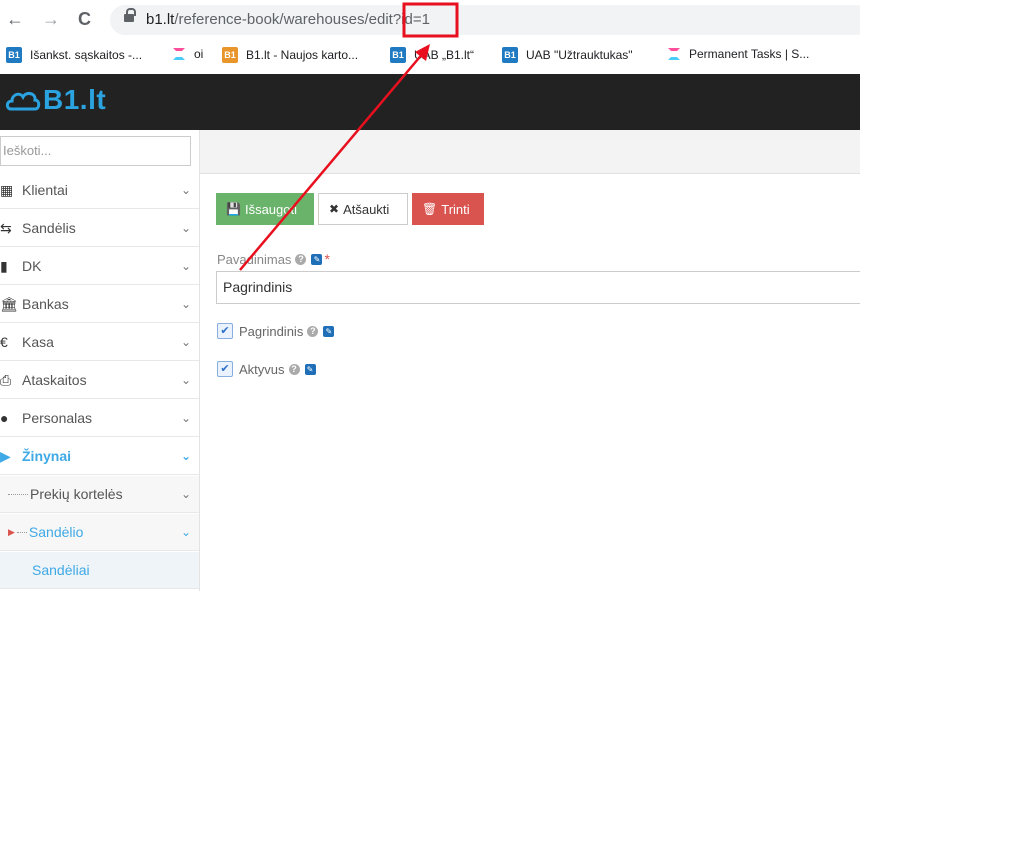 This screenshot has width=1027, height=868. Describe the element at coordinates (332, 161) in the screenshot. I see `annotation-arrow` at that location.